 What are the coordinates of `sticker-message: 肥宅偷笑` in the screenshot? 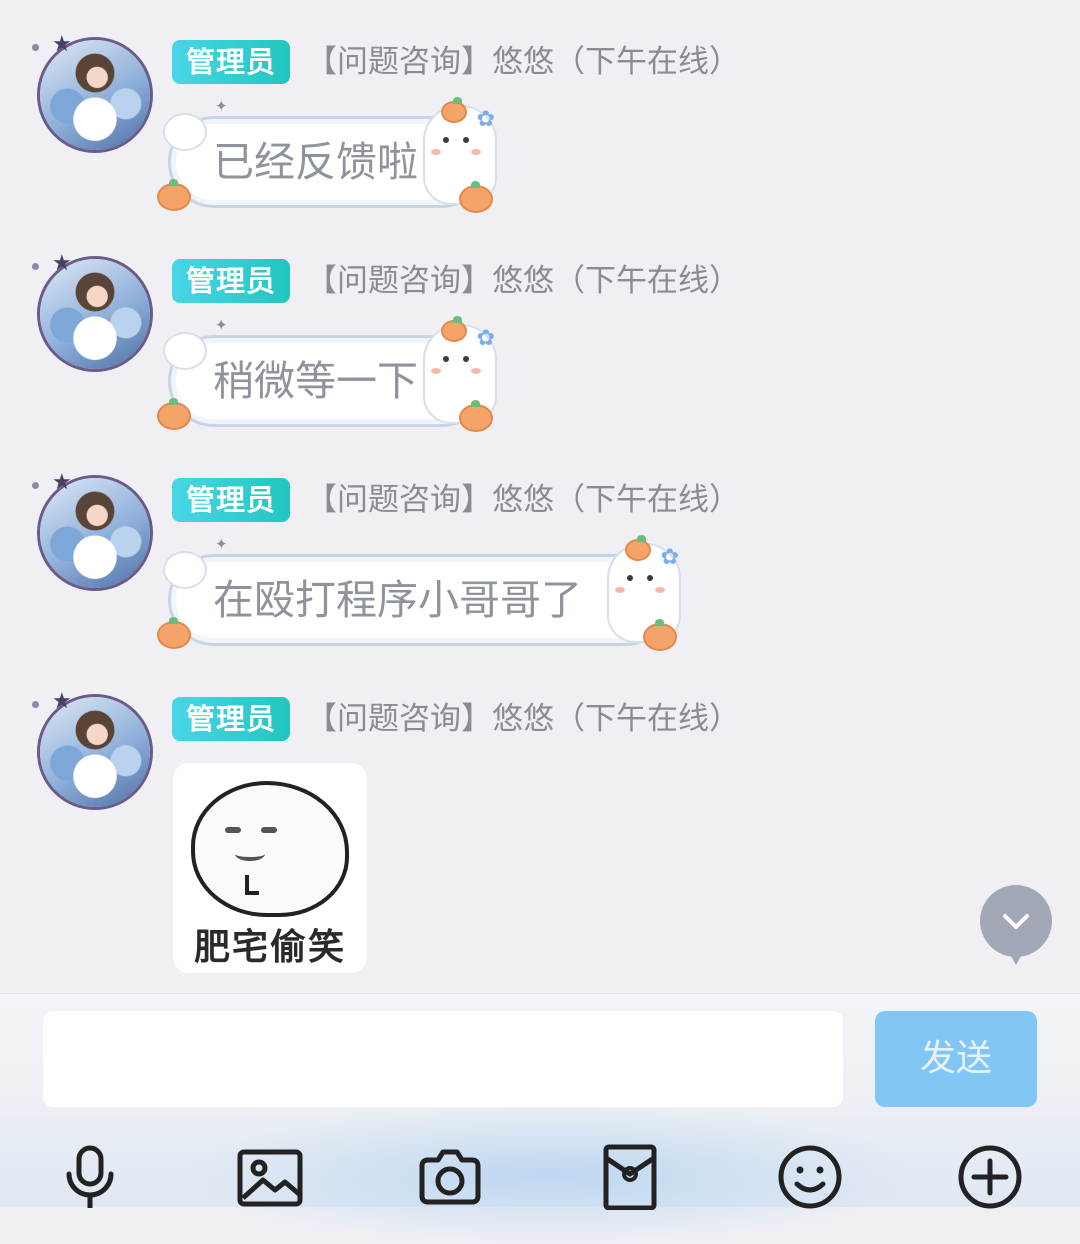 It's located at (270, 868).